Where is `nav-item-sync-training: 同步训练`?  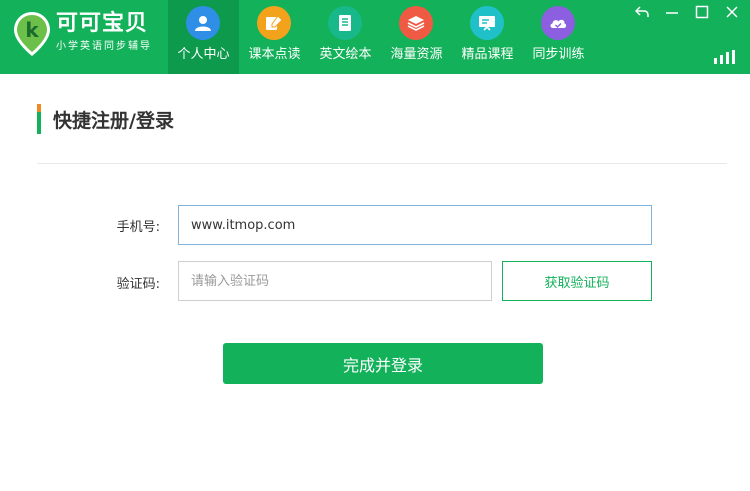 nav-item-sync-training: 同步训练 is located at coordinates (558, 37).